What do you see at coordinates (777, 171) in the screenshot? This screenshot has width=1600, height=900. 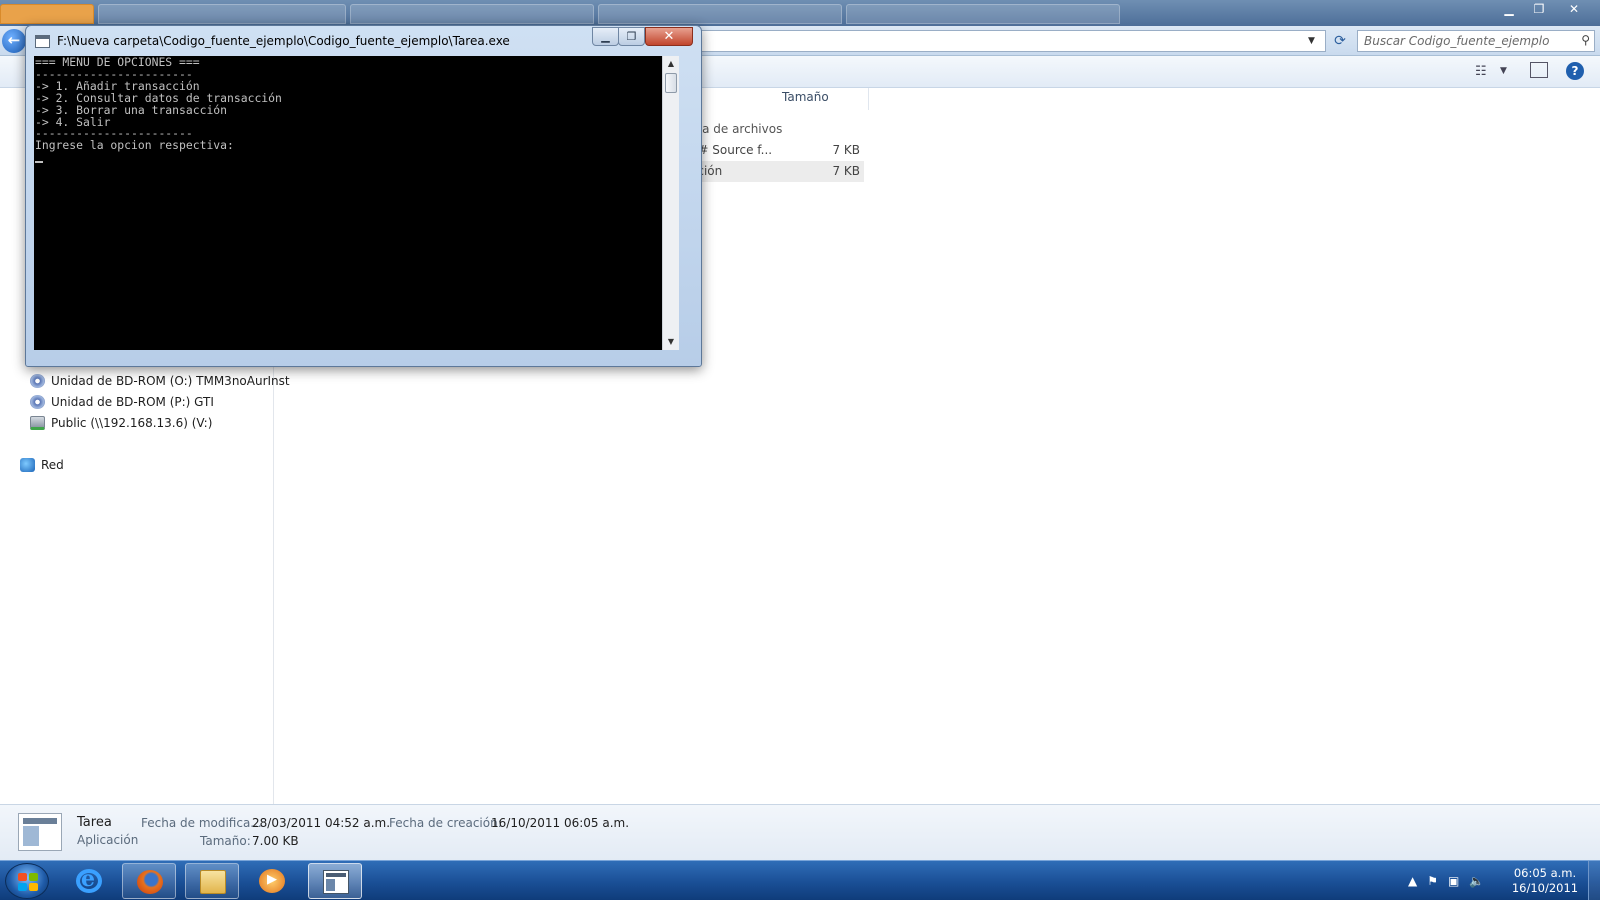 I see `file-row-selected: ación 7 KB` at bounding box center [777, 171].